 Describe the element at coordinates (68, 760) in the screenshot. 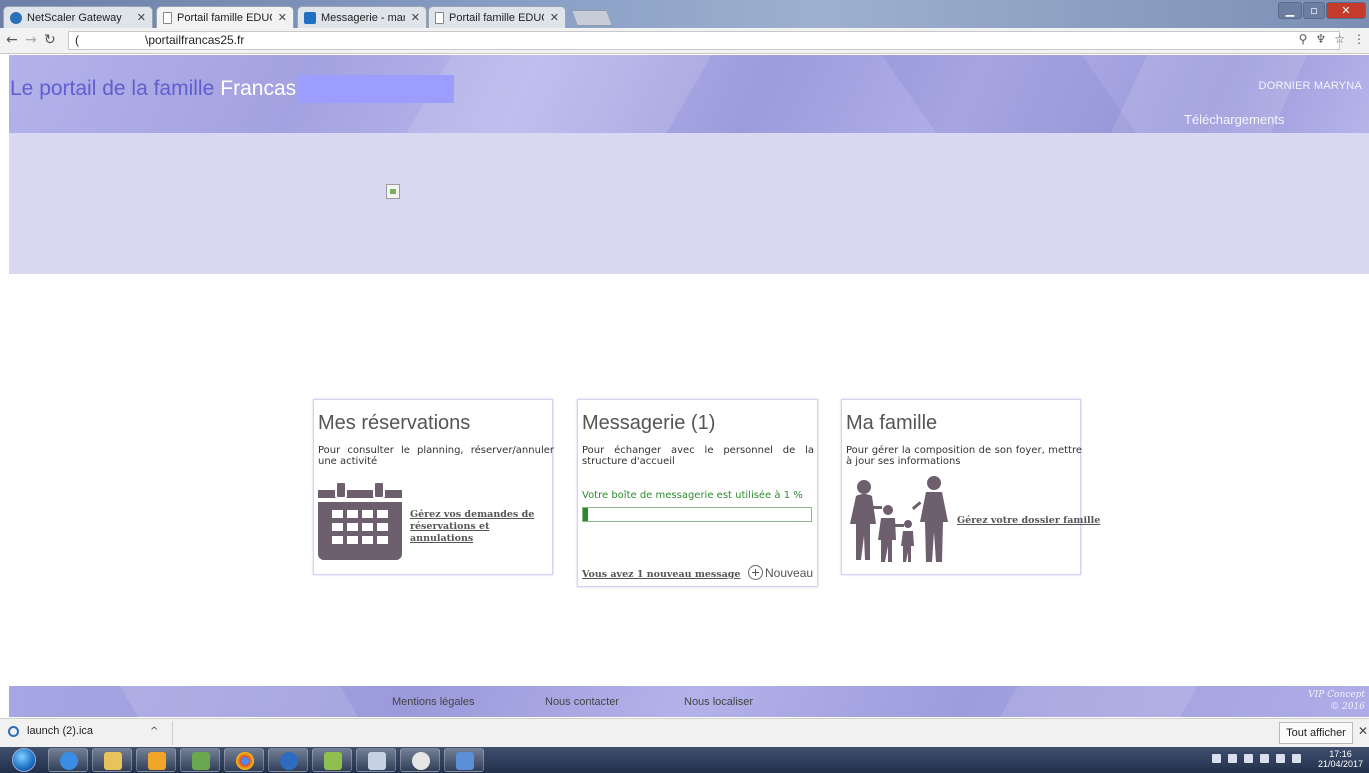

I see `taskbar-ie-icon` at that location.